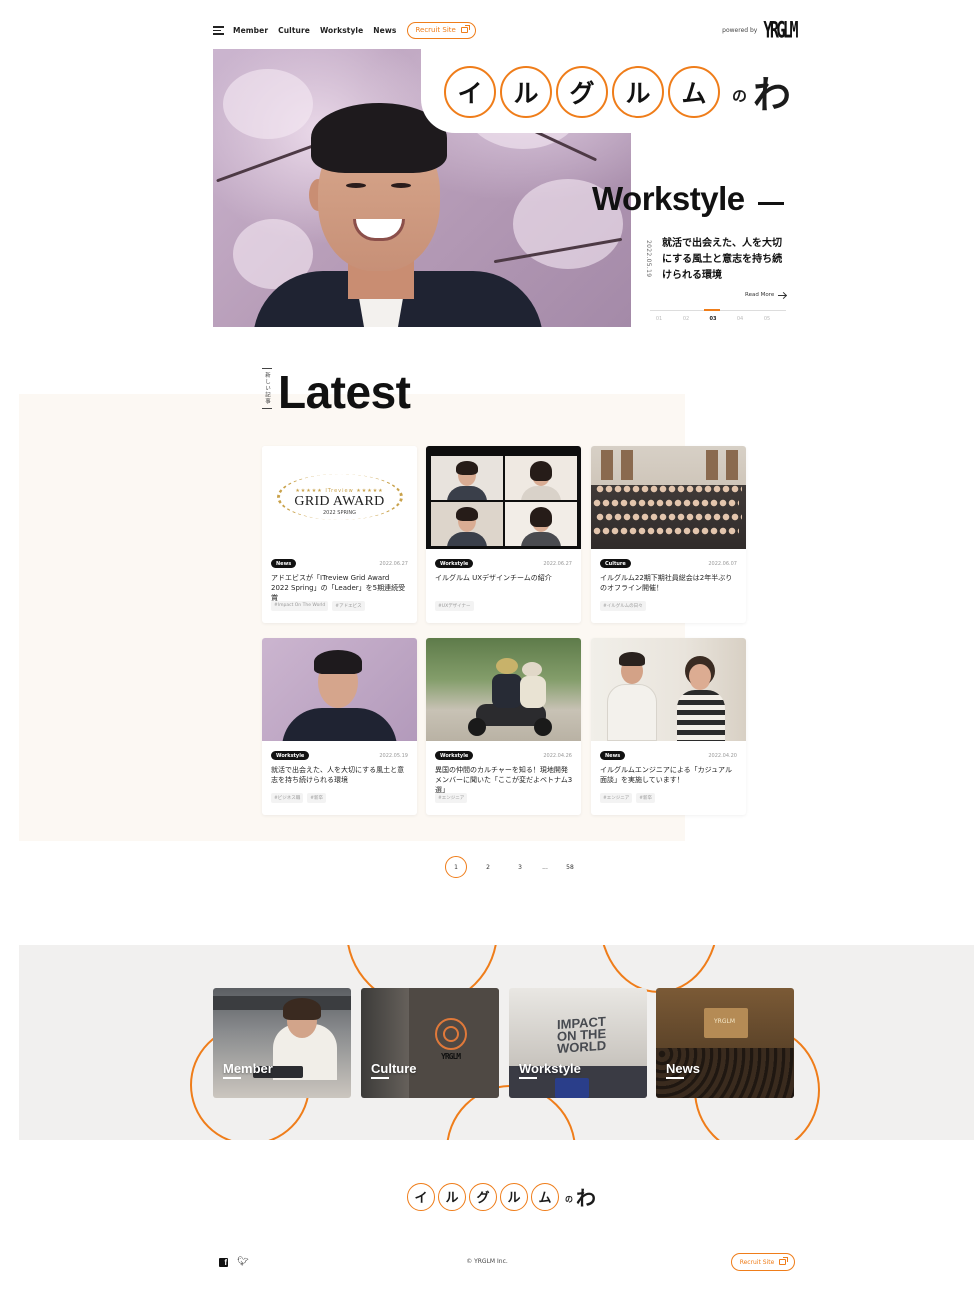  What do you see at coordinates (287, 798) in the screenshot?
I see `article-tag: #ビジネス職` at bounding box center [287, 798].